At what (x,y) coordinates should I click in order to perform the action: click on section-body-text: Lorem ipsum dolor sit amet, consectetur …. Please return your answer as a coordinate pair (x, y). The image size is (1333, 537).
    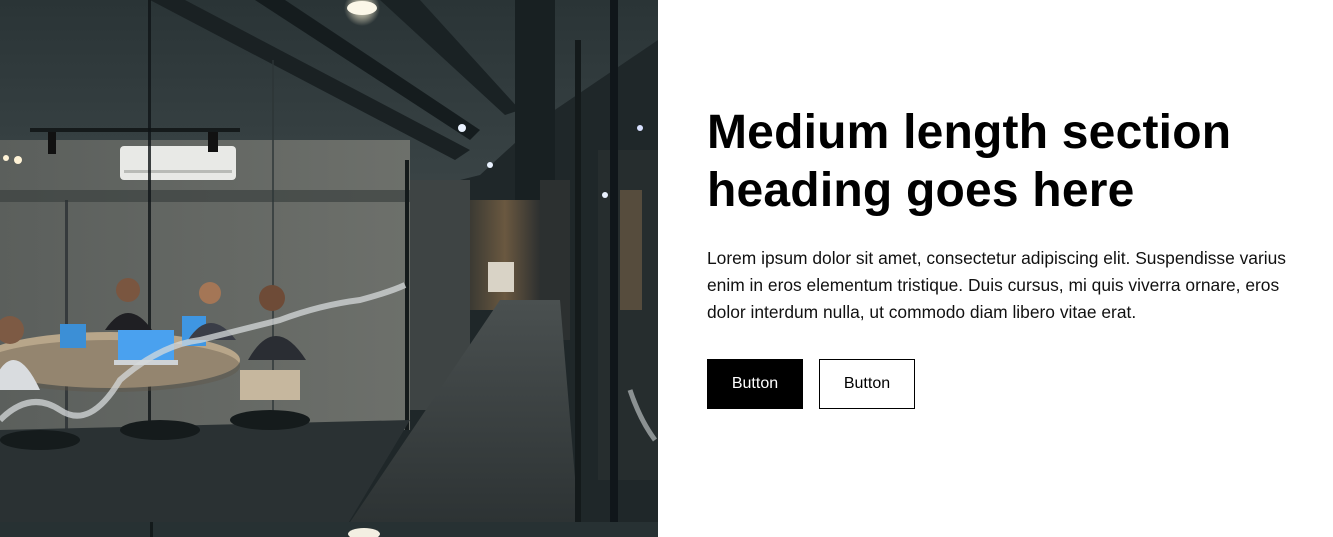
    Looking at the image, I should click on (996, 285).